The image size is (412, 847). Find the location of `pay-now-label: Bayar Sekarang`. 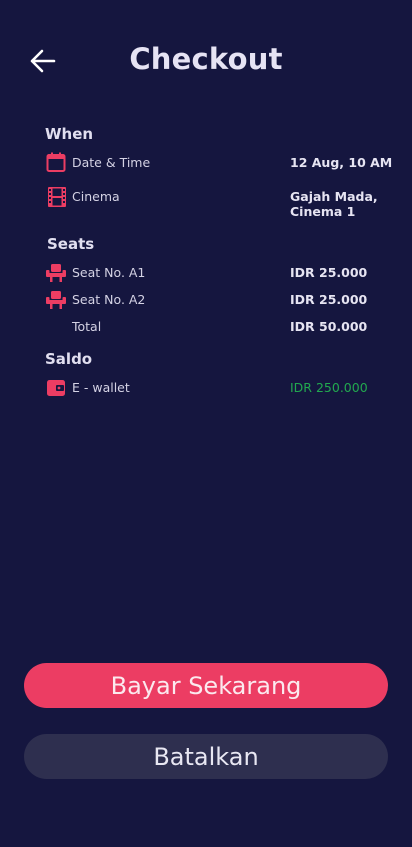

pay-now-label: Bayar Sekarang is located at coordinates (206, 685).